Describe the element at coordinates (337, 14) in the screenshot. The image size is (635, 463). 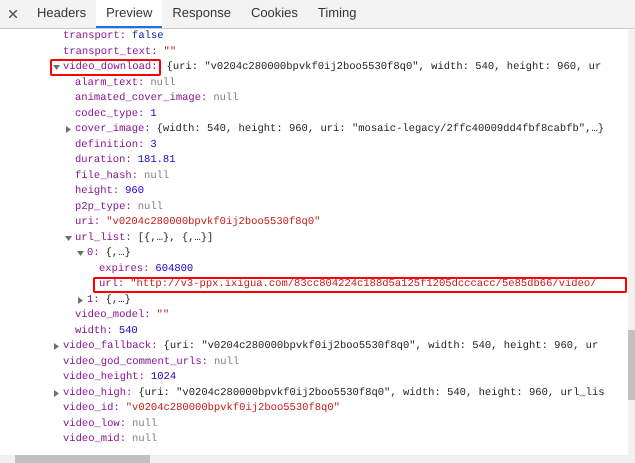
I see `tab: Timing` at that location.